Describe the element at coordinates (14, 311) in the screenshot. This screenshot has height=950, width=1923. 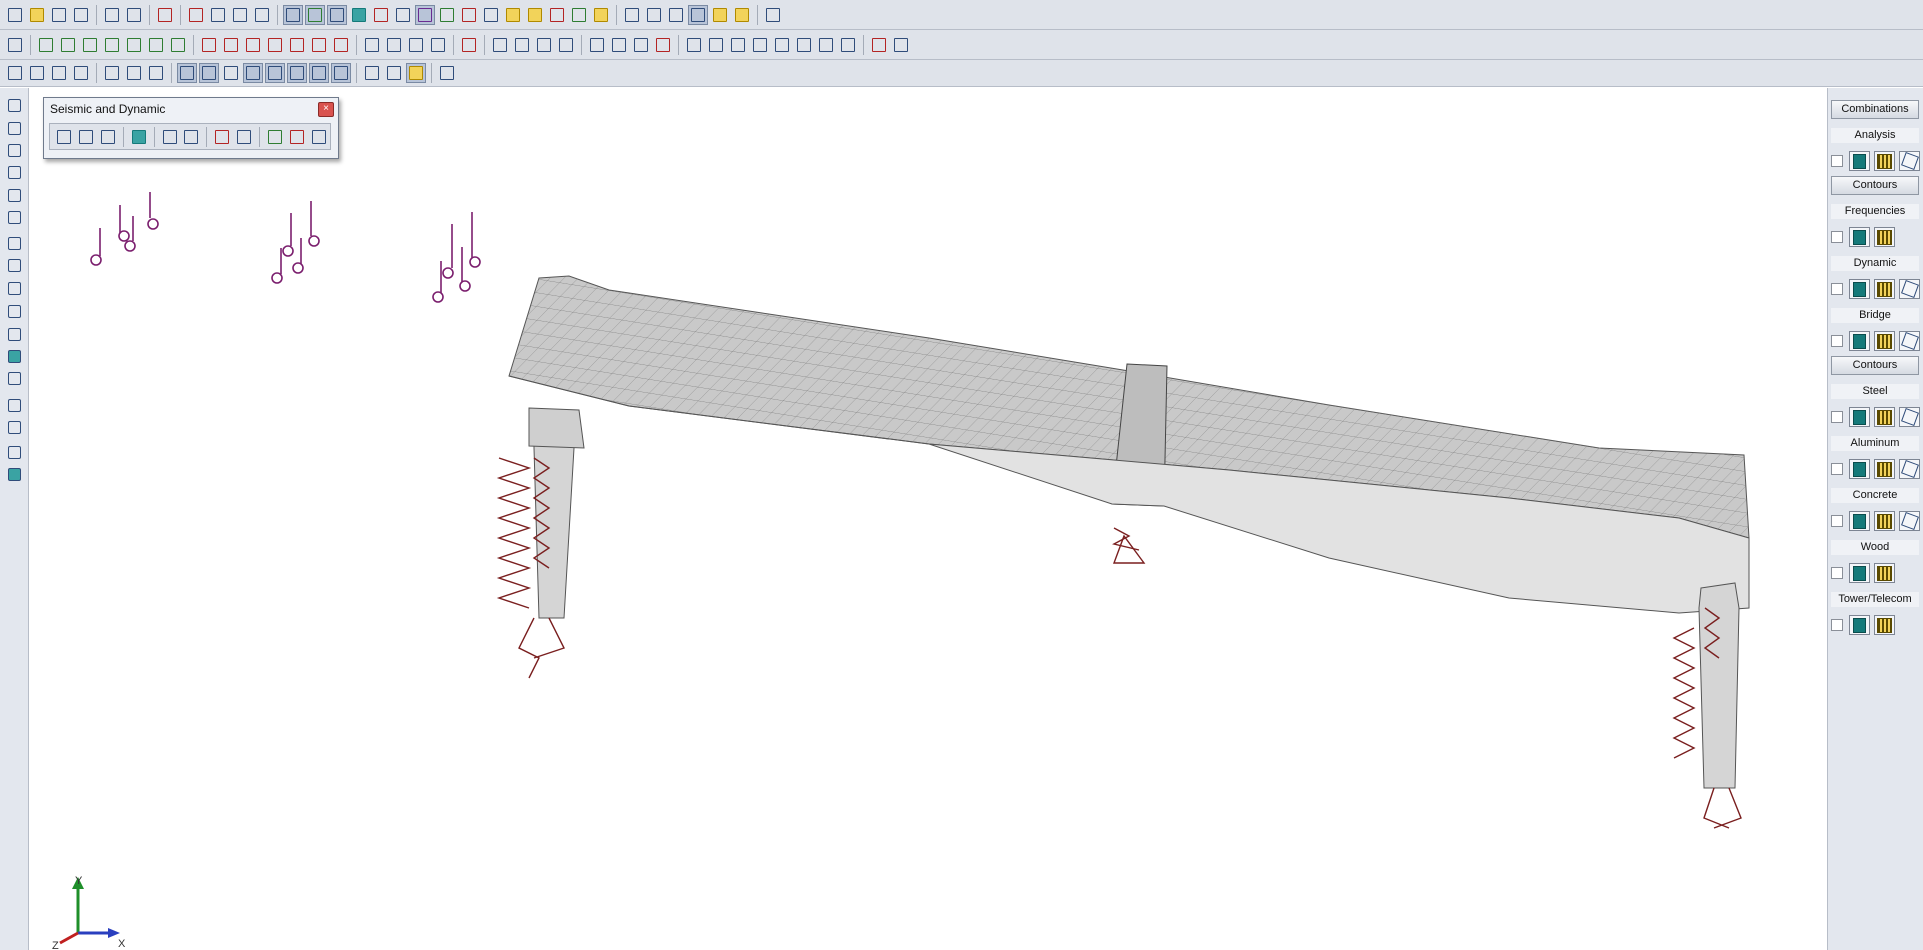
I see `side-view-icon` at that location.